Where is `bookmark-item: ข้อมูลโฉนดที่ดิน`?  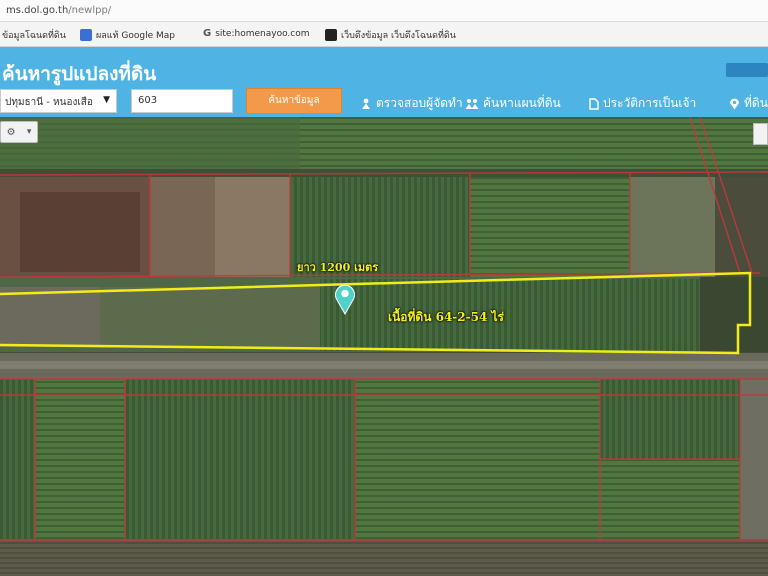
bookmark-item: ข้อมูลโฉนดที่ดิน is located at coordinates (34, 35).